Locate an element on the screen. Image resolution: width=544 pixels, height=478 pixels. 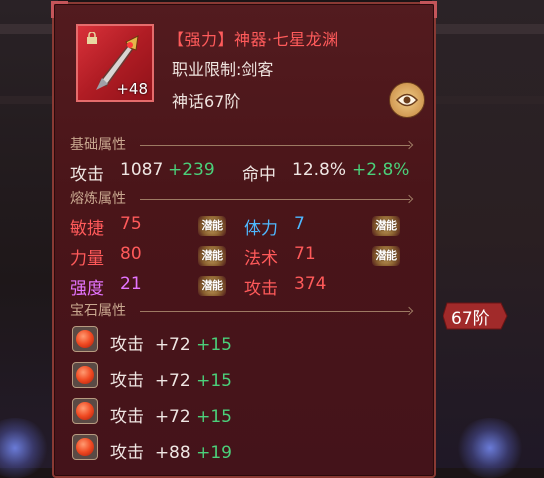
strength-label: 力量 is located at coordinates (87, 259).